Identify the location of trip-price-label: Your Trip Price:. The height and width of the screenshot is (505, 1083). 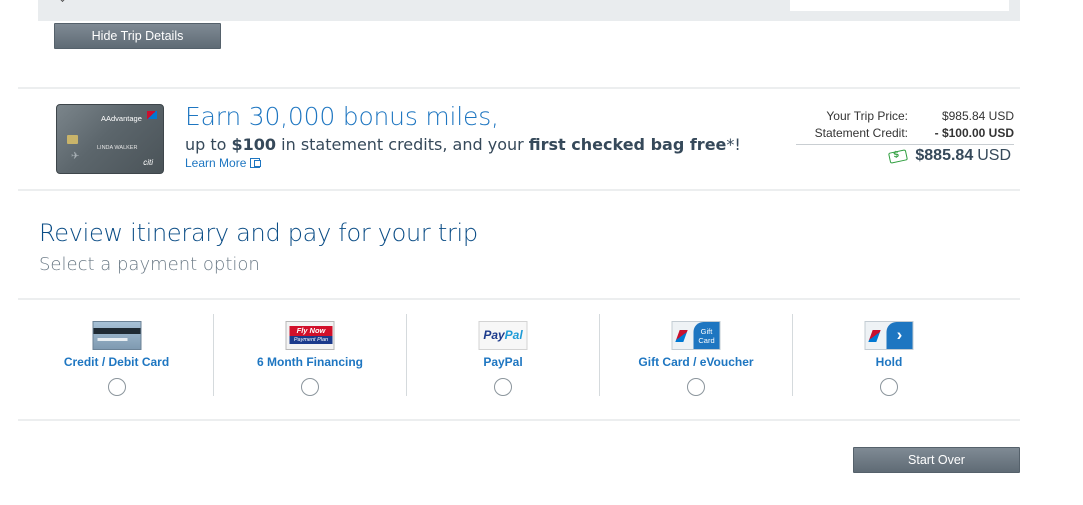
(867, 116).